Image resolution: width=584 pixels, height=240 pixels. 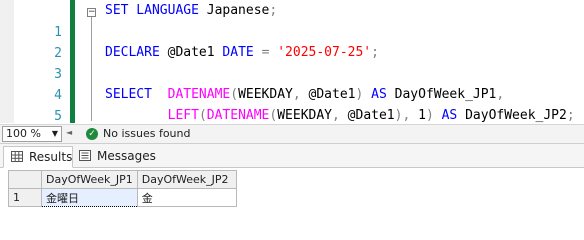 What do you see at coordinates (89, 179) in the screenshot?
I see `column-header: DayOfWeek_JP1` at bounding box center [89, 179].